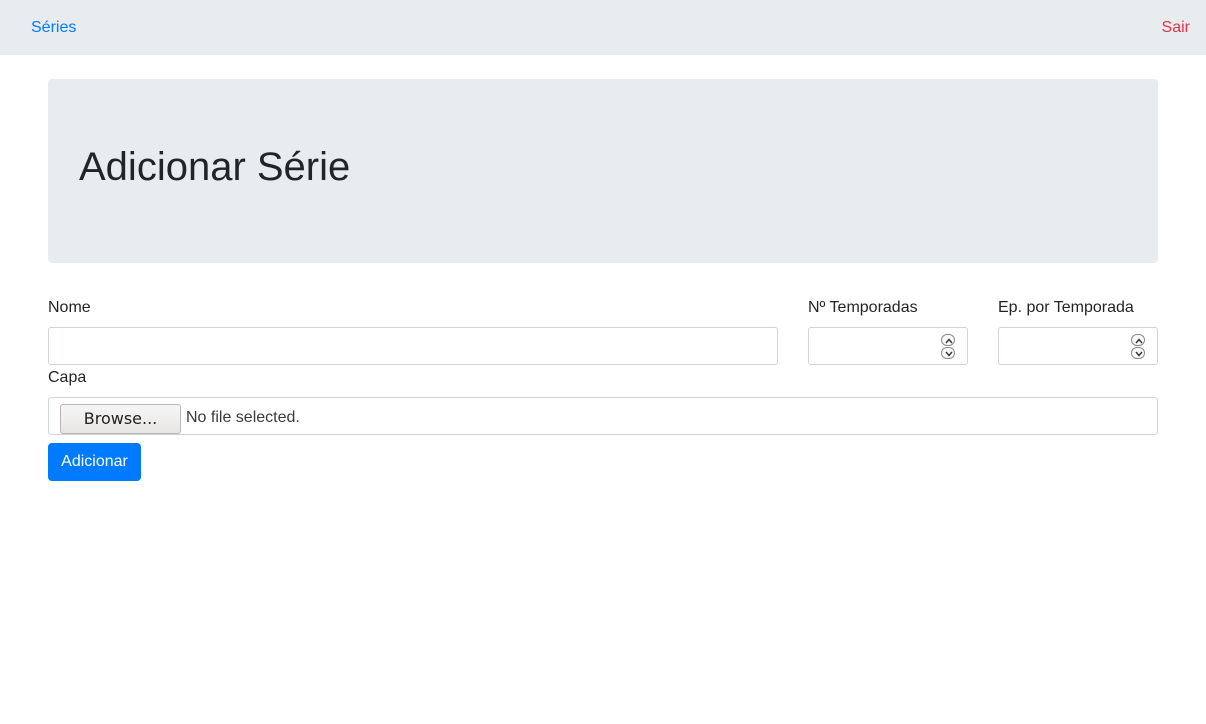 Image resolution: width=1206 pixels, height=724 pixels. What do you see at coordinates (863, 307) in the screenshot?
I see `temporadas-label: Nº Temporadas` at bounding box center [863, 307].